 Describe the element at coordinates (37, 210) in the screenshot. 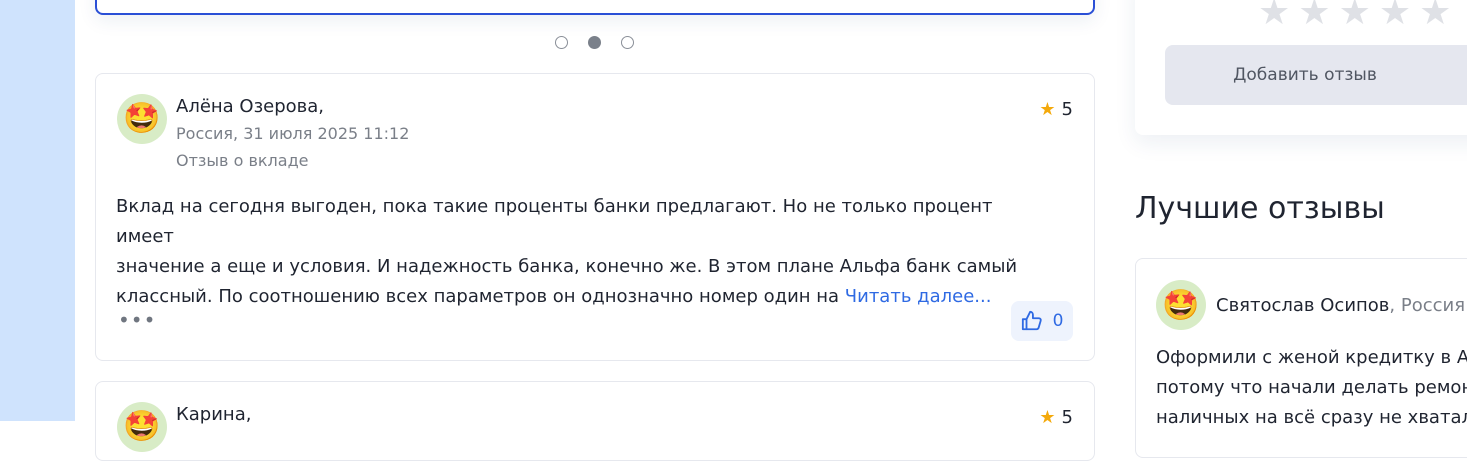

I see `left-background-strip` at that location.